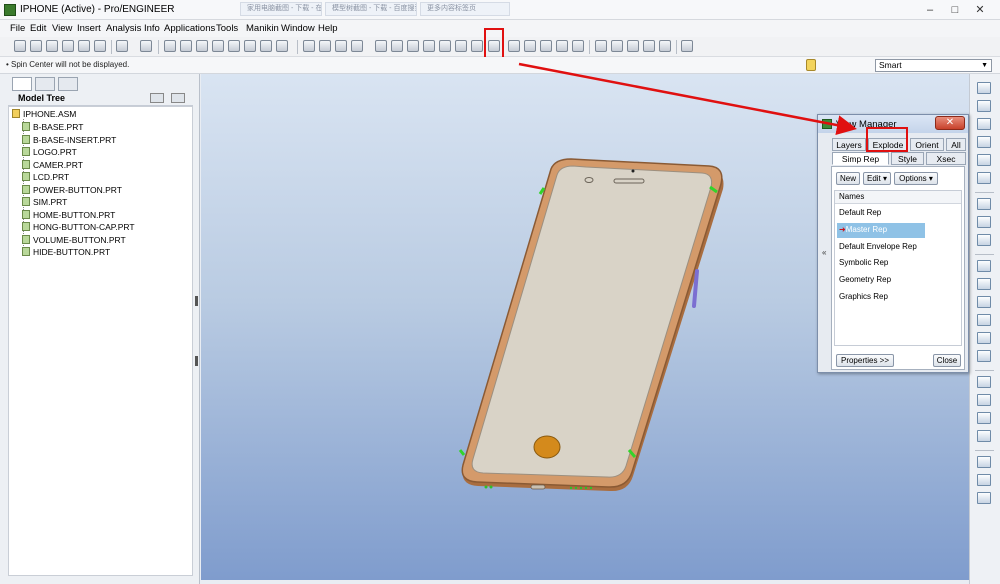  I want to click on datum-point-tool-icon, so click(984, 160).